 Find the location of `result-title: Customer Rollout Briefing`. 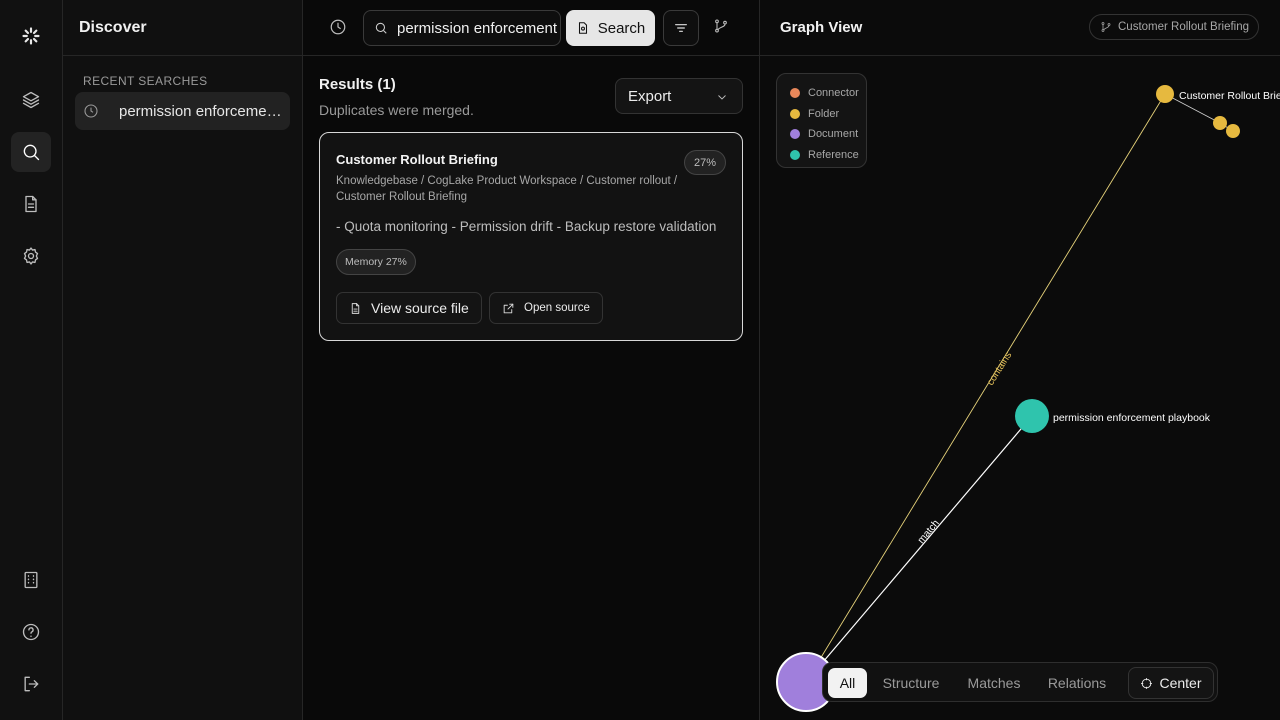

result-title: Customer Rollout Briefing is located at coordinates (417, 159).